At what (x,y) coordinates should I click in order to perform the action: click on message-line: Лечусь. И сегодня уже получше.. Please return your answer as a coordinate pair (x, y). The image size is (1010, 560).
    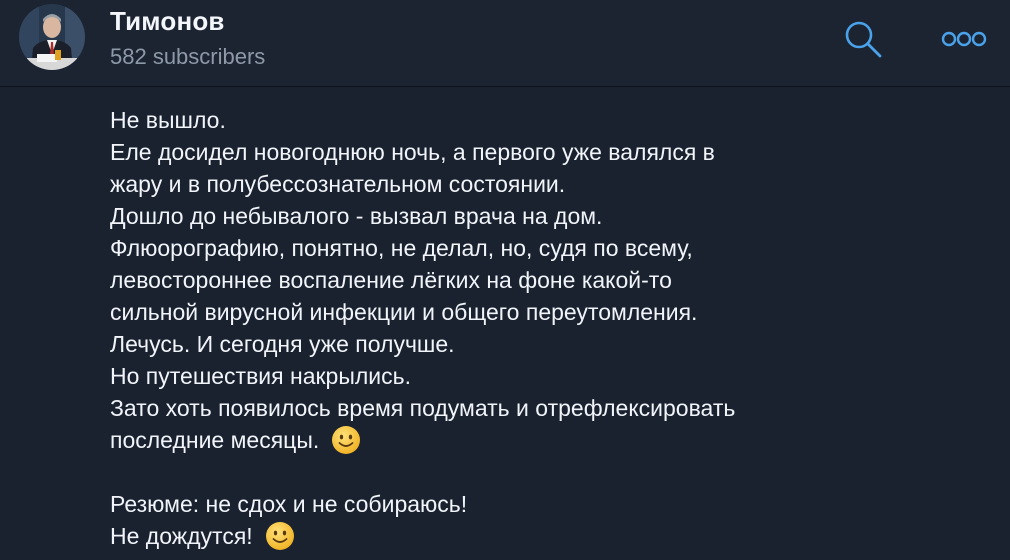
    Looking at the image, I should click on (282, 344).